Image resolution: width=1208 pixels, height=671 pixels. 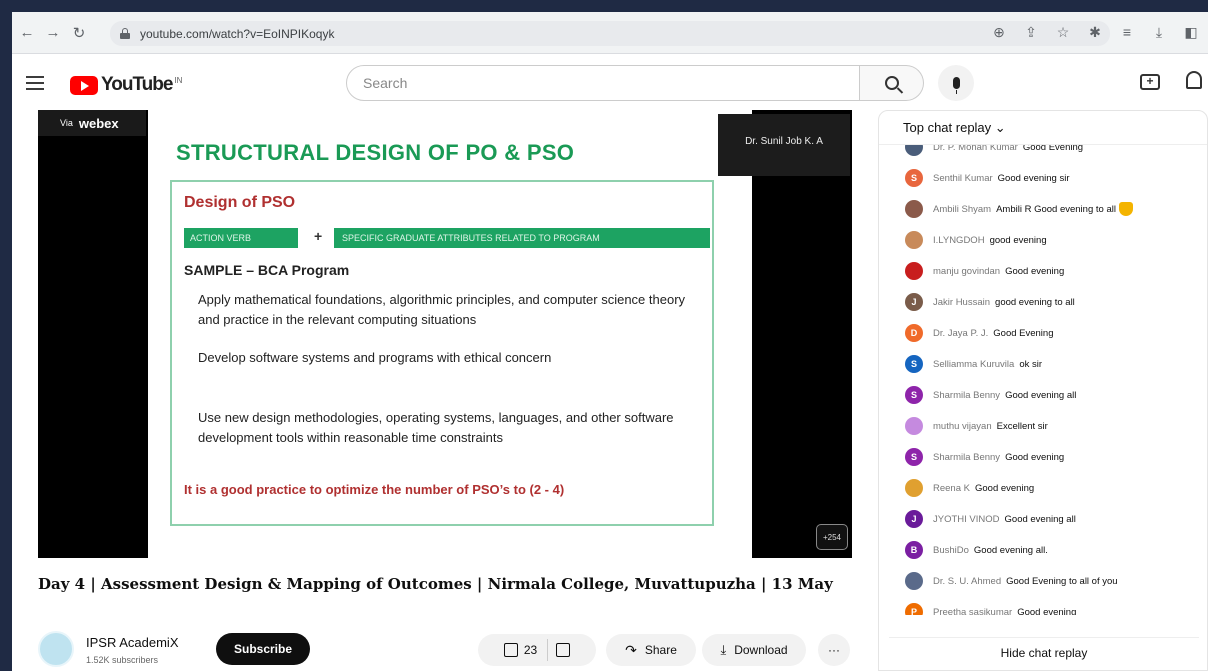 I want to click on chat-author-name: Jakir Hussain, so click(x=961, y=302).